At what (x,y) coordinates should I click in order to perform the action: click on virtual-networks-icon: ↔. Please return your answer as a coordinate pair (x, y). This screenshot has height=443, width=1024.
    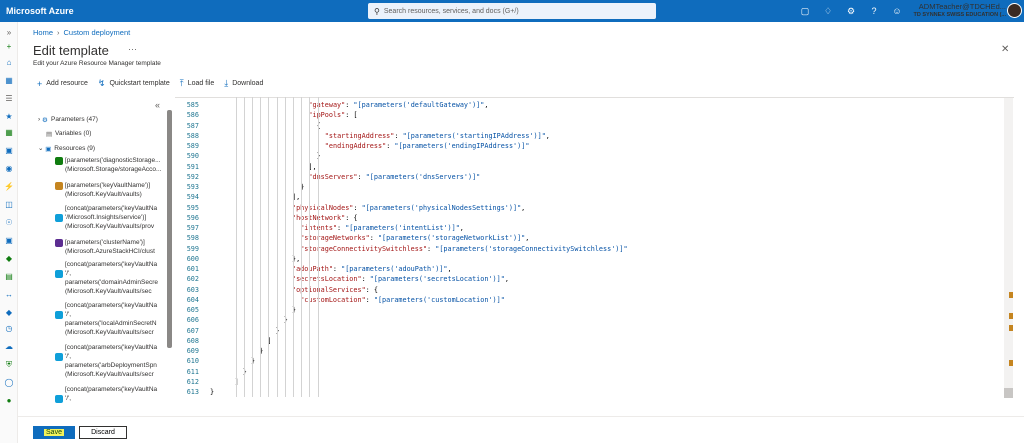
    Looking at the image, I should click on (9, 295).